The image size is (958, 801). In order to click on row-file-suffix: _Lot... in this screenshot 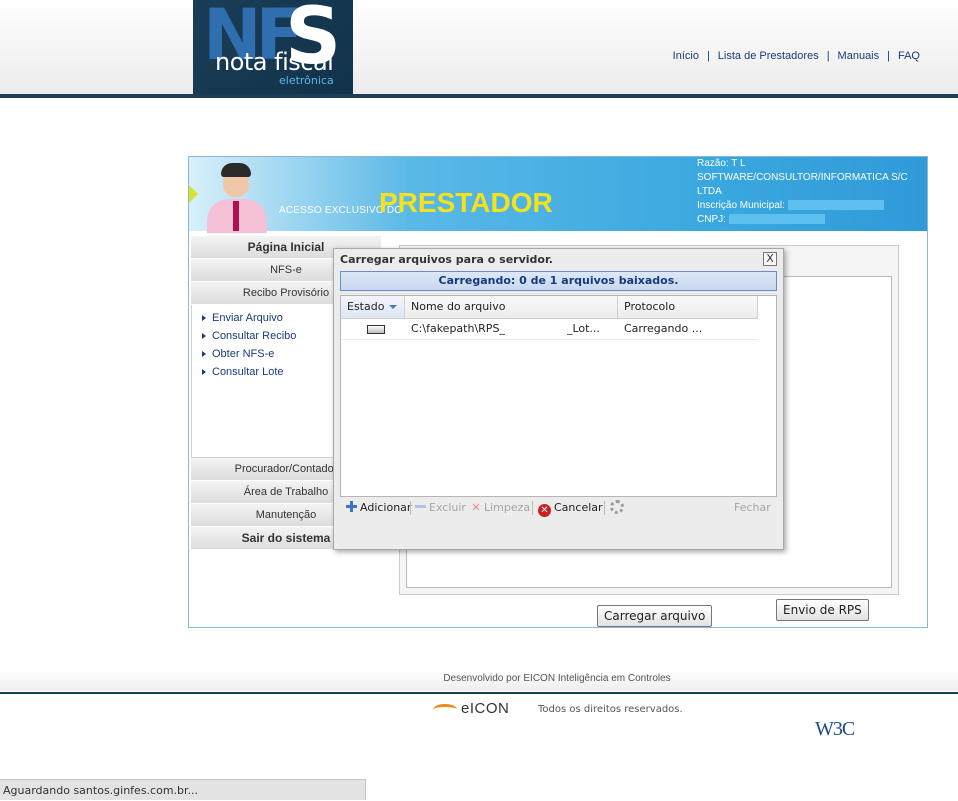, I will do `click(583, 328)`.